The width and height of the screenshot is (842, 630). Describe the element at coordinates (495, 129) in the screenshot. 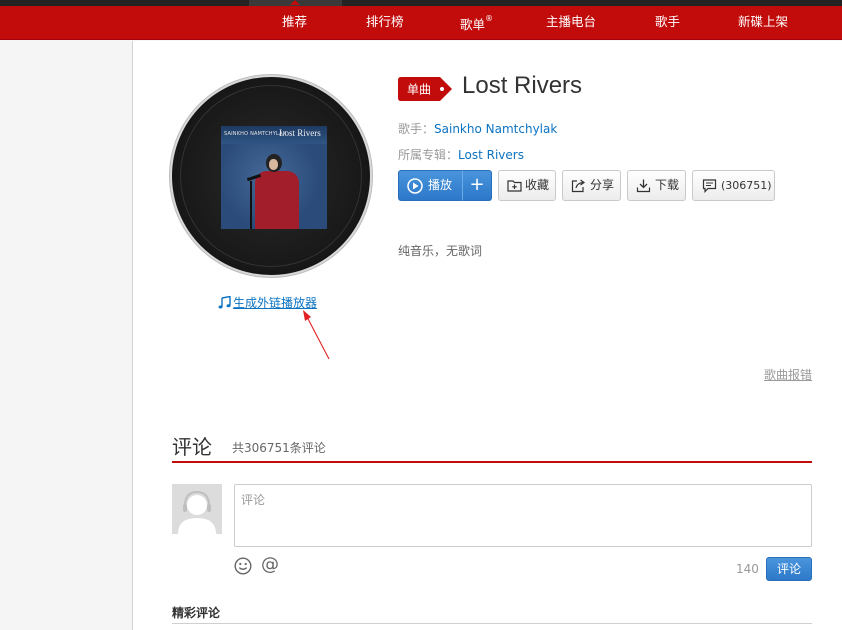

I see `artist-link: Sainkho Namtchylak` at that location.